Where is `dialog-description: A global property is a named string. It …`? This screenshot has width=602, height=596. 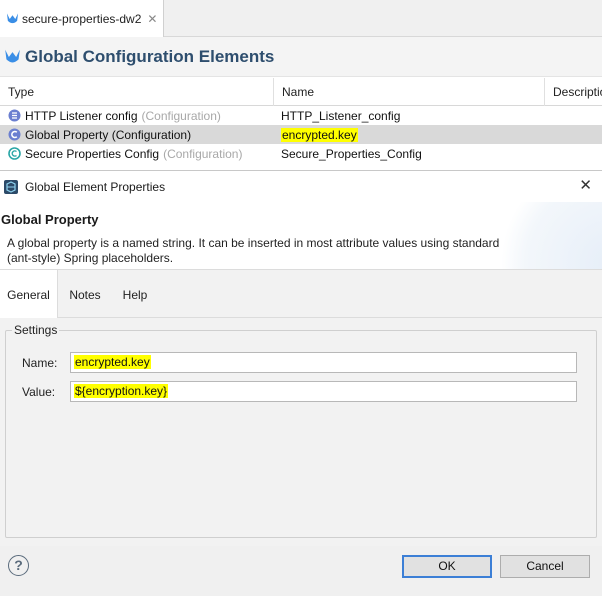 dialog-description: A global property is a named string. It … is located at coordinates (253, 250).